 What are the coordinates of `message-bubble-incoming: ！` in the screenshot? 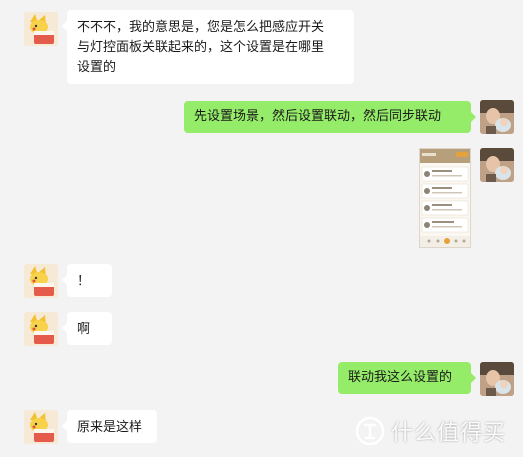 It's located at (87, 280).